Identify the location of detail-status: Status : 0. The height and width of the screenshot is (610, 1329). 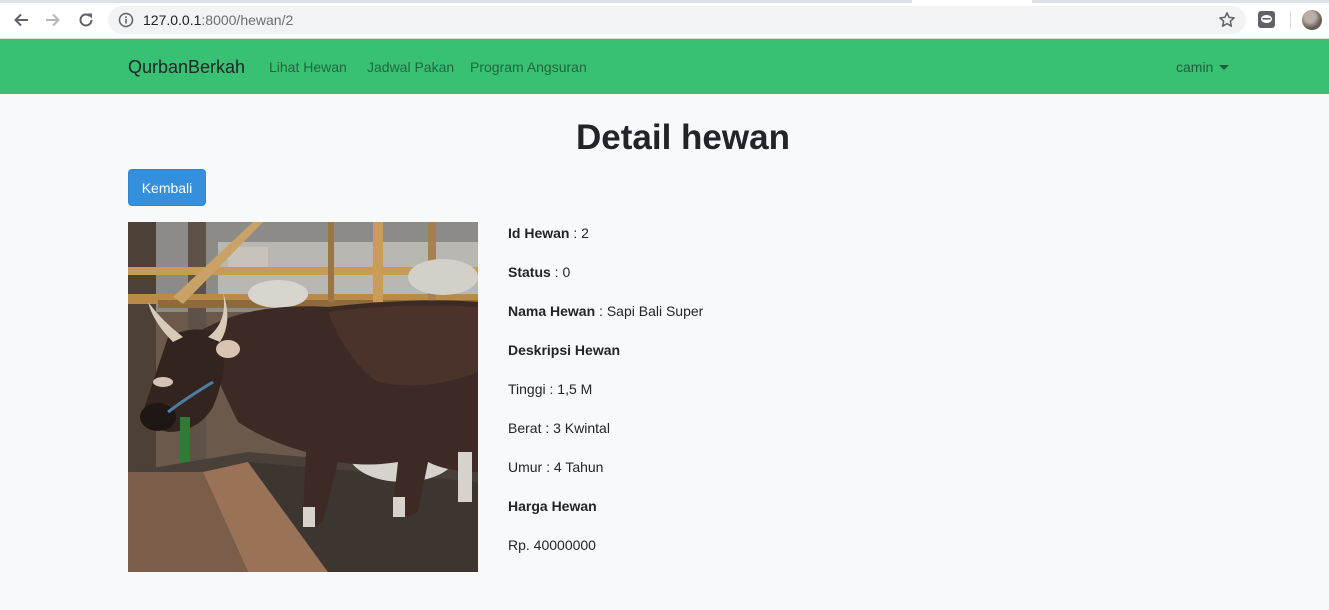
(539, 272).